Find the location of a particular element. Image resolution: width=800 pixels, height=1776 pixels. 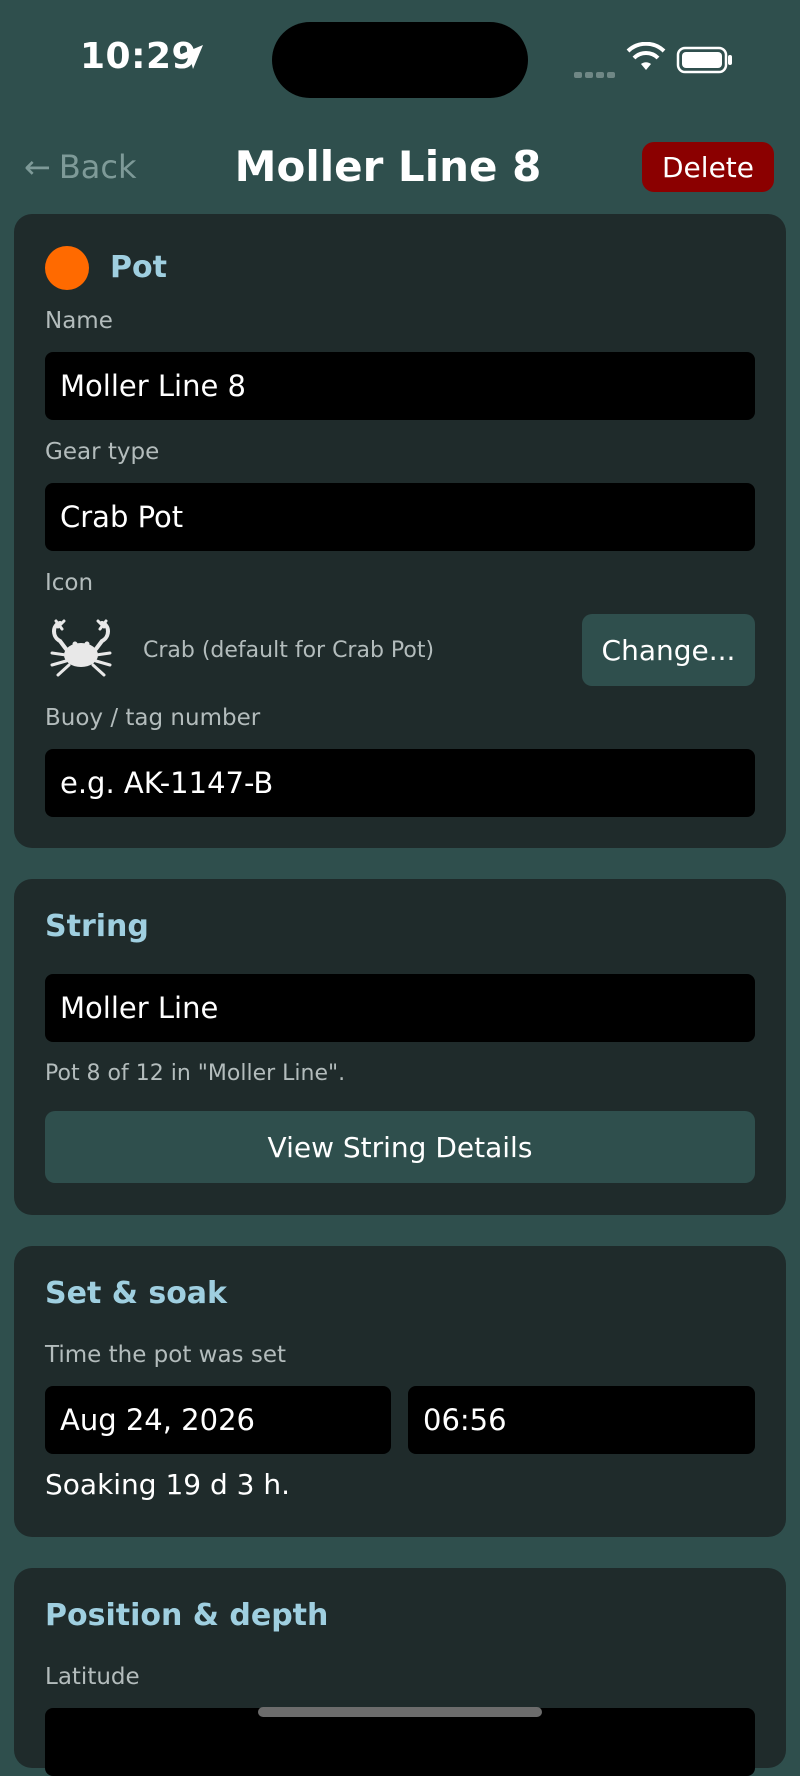

position-depth-section-title: Position & depth is located at coordinates (187, 1615).